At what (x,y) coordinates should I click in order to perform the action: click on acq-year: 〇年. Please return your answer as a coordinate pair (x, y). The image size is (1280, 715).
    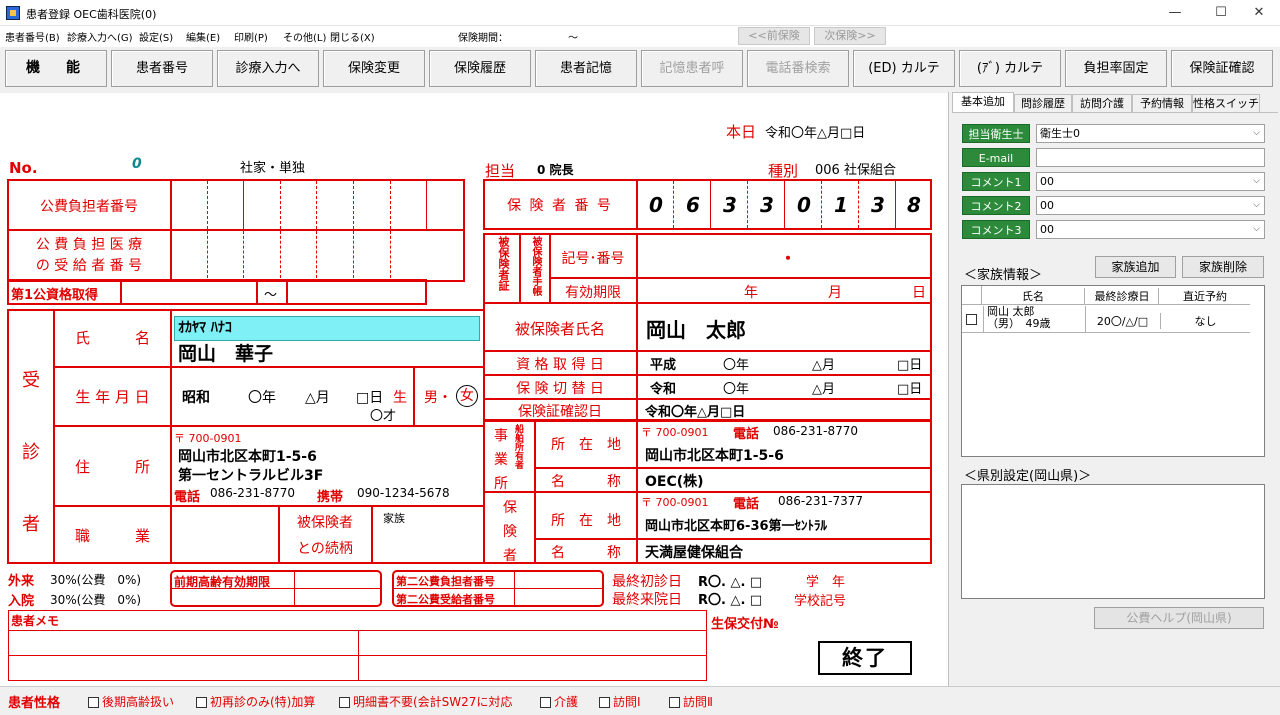
    Looking at the image, I should click on (736, 365).